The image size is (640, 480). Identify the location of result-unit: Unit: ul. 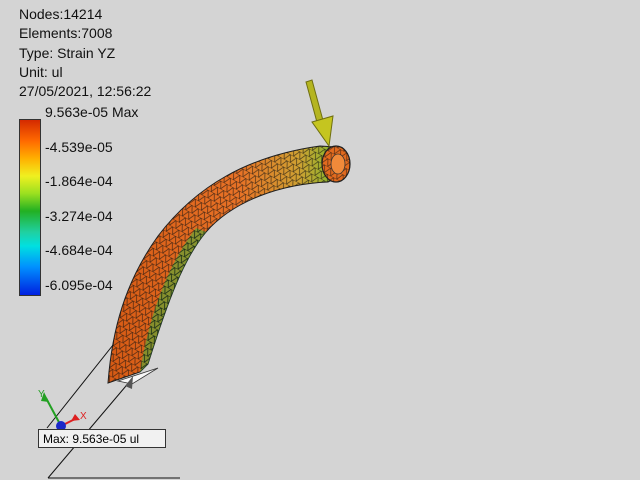
(41, 71).